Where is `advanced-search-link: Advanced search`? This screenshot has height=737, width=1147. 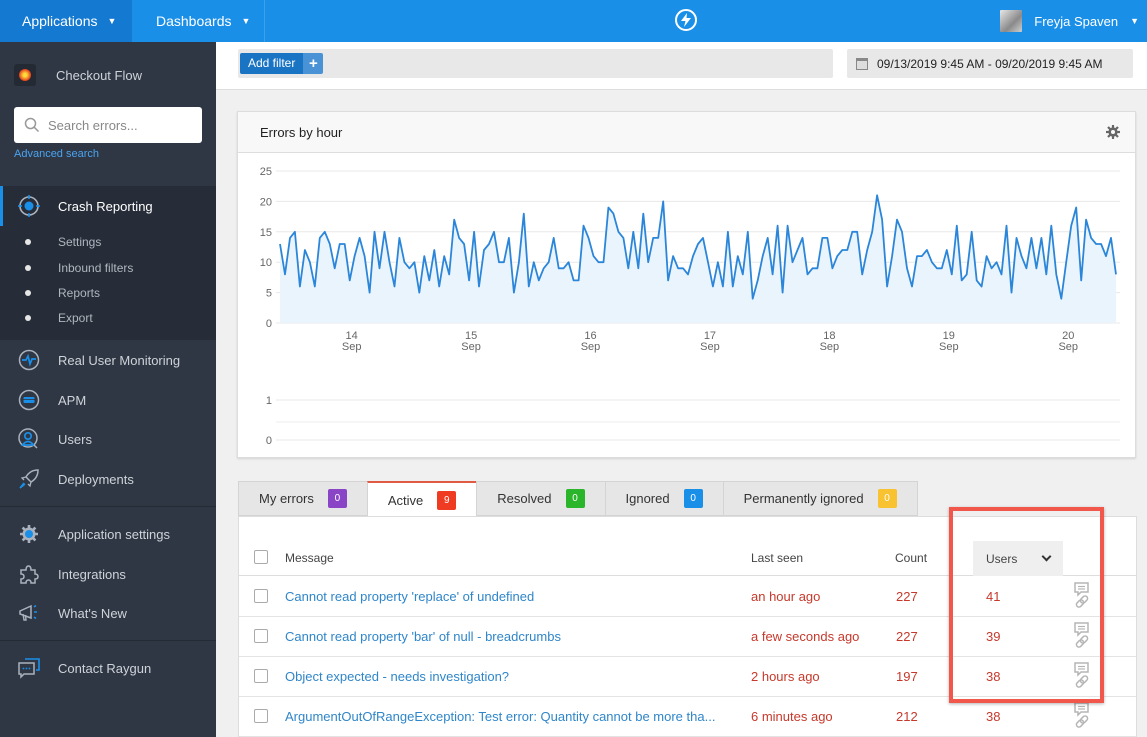 advanced-search-link: Advanced search is located at coordinates (56, 154).